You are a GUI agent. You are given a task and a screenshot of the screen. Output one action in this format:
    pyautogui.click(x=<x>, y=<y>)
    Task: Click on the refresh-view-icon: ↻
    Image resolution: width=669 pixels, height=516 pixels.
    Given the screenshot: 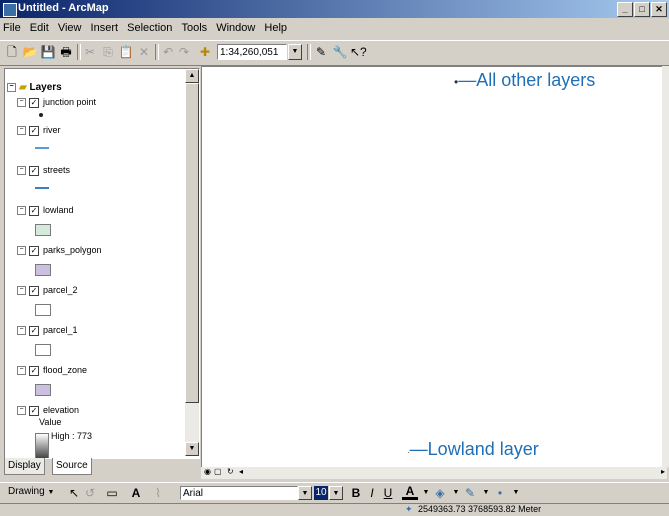 What is the action you would take?
    pyautogui.click(x=230, y=471)
    